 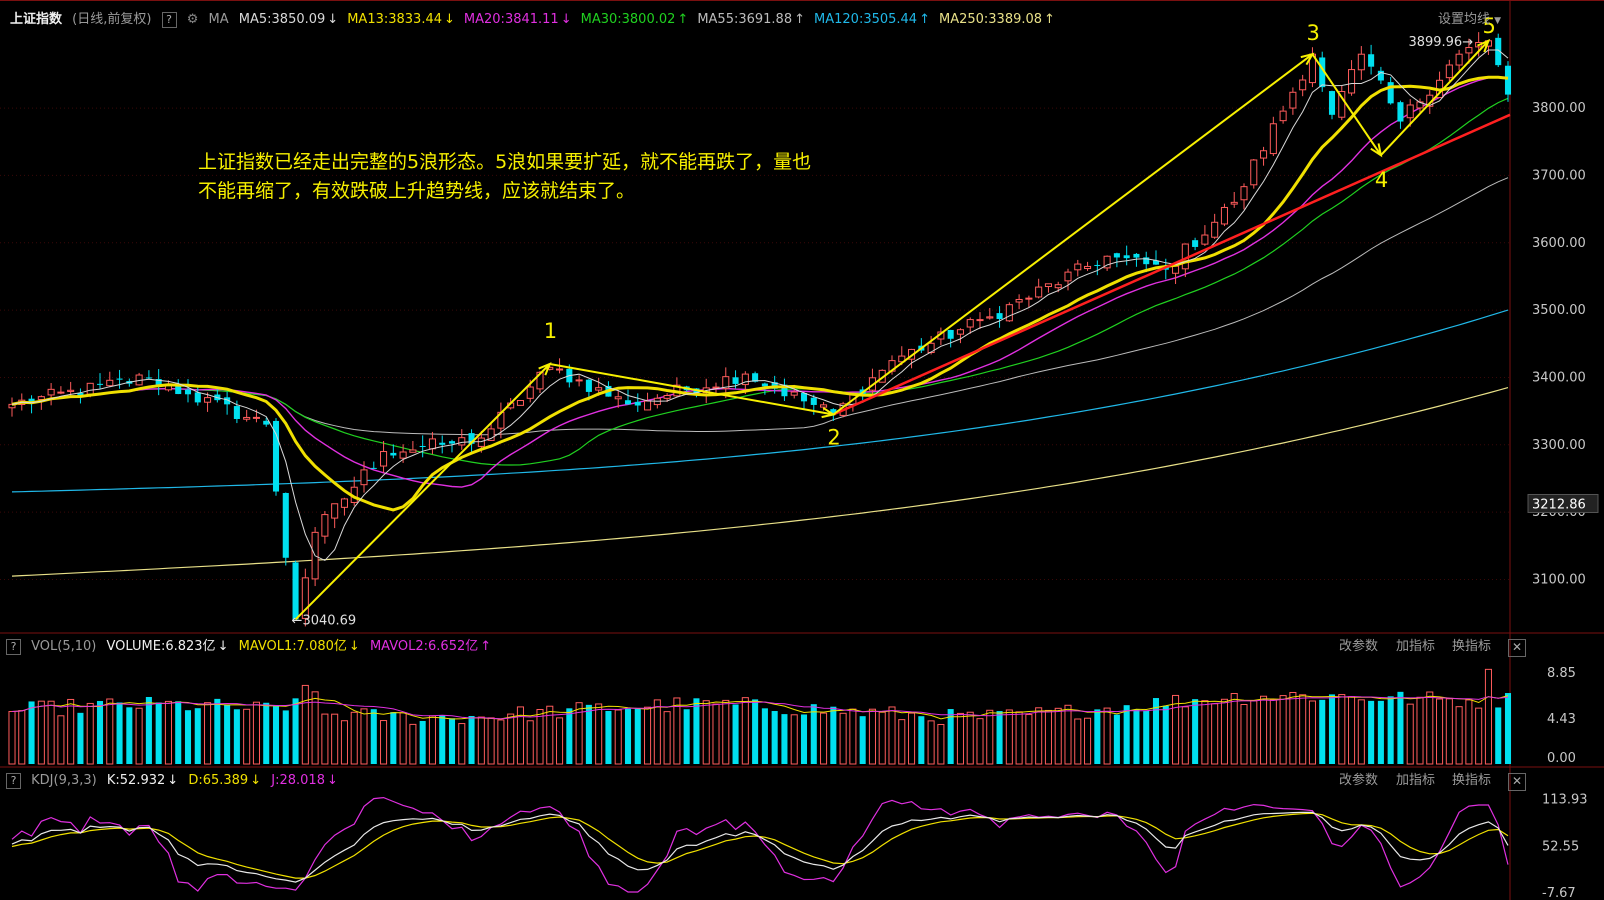 I want to click on volume-bars: 0.00 4.43 8.85, so click(x=792, y=716).